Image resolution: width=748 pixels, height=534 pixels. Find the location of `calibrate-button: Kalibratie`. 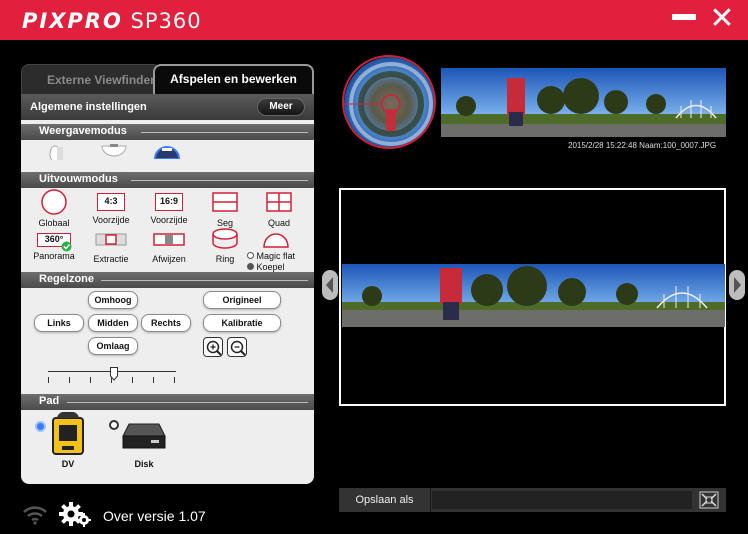

calibrate-button: Kalibratie is located at coordinates (242, 323).